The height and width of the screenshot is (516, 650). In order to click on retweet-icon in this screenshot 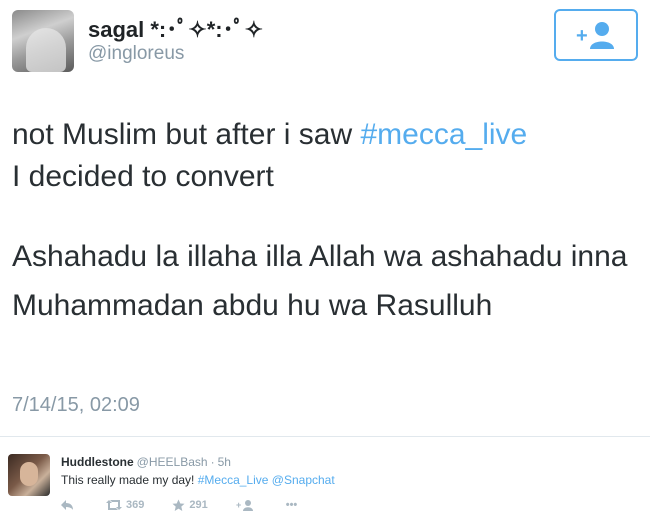, I will do `click(114, 505)`.